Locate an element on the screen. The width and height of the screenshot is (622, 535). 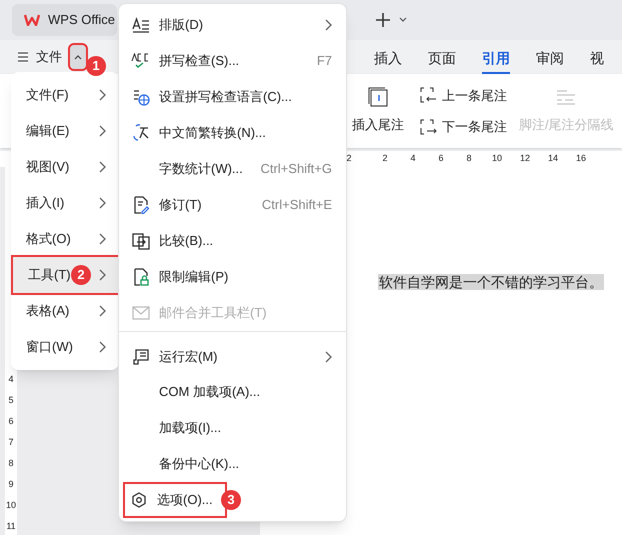
menu-item-label: 排版(D) is located at coordinates (167, 25).